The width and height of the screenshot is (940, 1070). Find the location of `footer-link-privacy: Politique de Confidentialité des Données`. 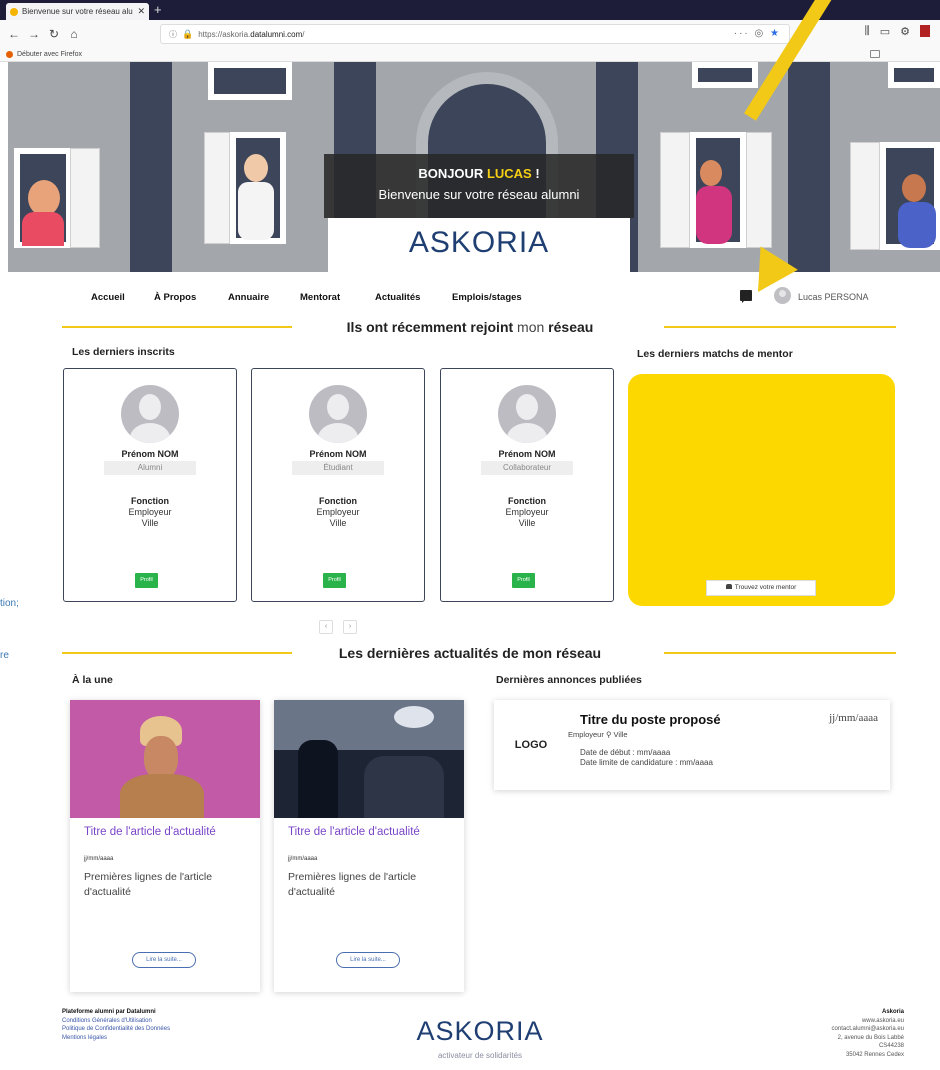

footer-link-privacy: Politique de Confidentialité des Données is located at coordinates (116, 1029).